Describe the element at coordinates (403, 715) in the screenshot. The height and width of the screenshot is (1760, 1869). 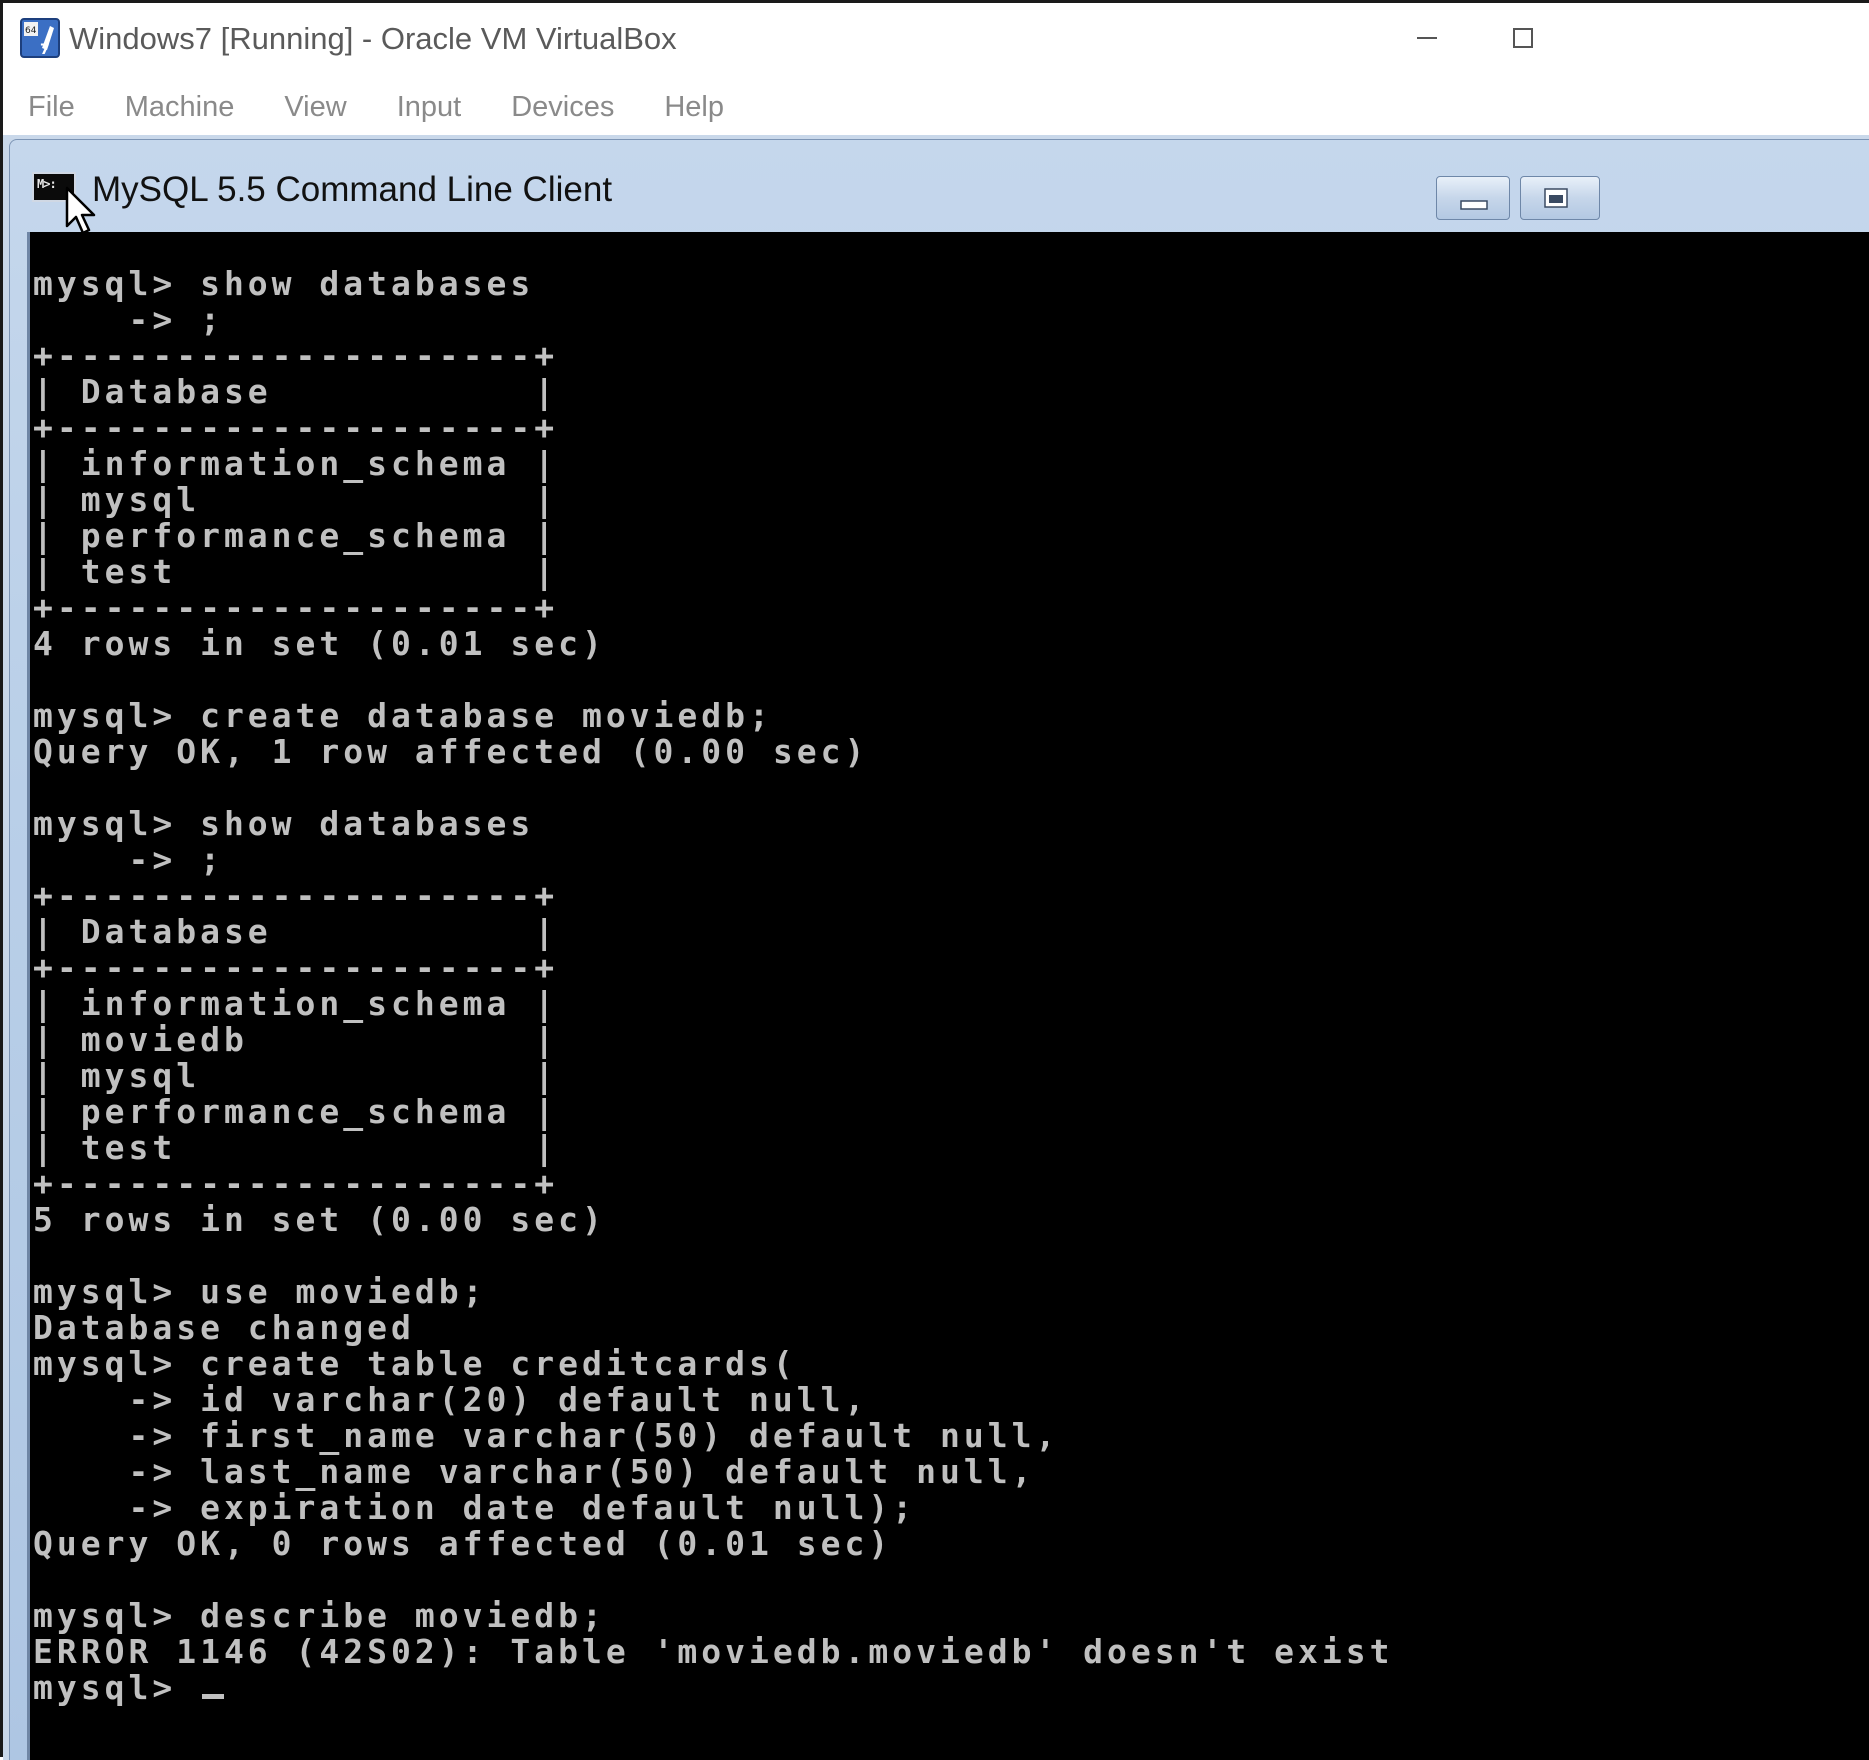
I see `console-line: mysql> create database moviedb;` at that location.